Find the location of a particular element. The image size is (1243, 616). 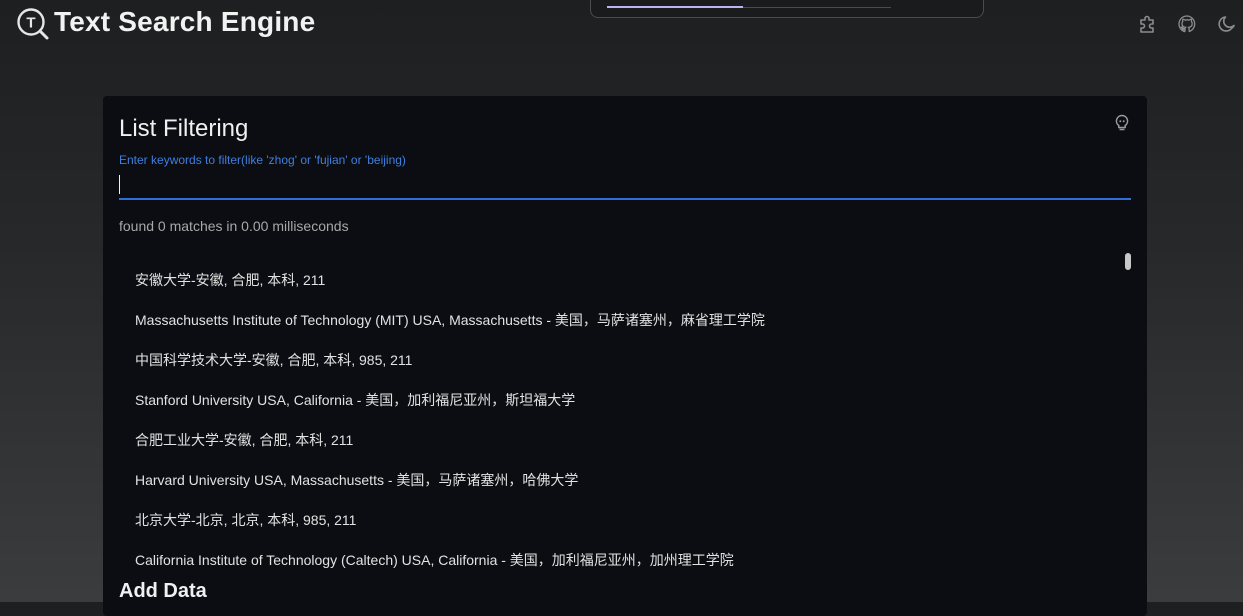

add-data-title: Add Data is located at coordinates (163, 591).